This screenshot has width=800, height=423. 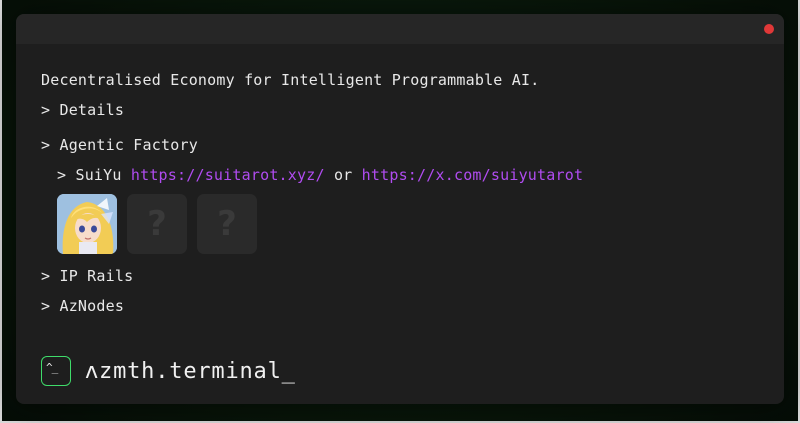 What do you see at coordinates (89, 175) in the screenshot?
I see `suiyu-label: > SuiYu` at bounding box center [89, 175].